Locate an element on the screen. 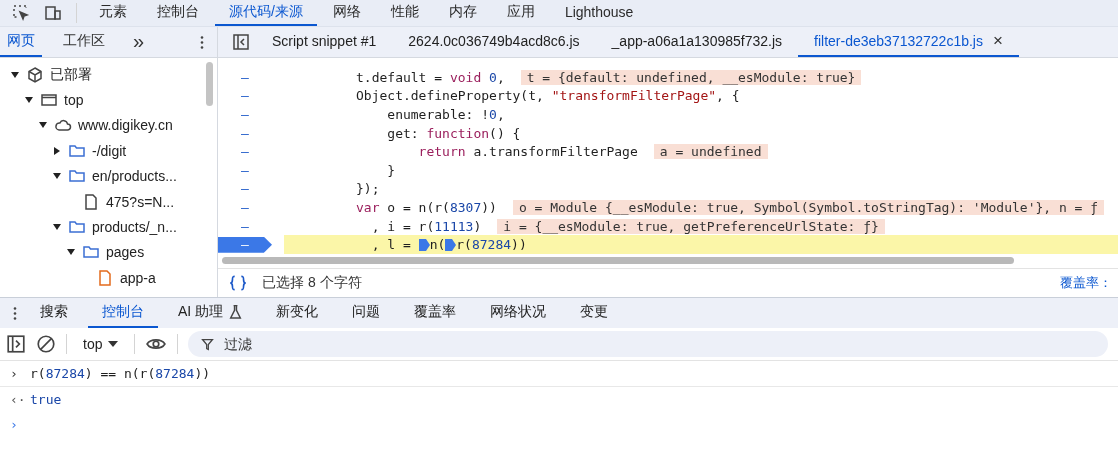  selection-status: 已选择 8 个字符 is located at coordinates (312, 283).